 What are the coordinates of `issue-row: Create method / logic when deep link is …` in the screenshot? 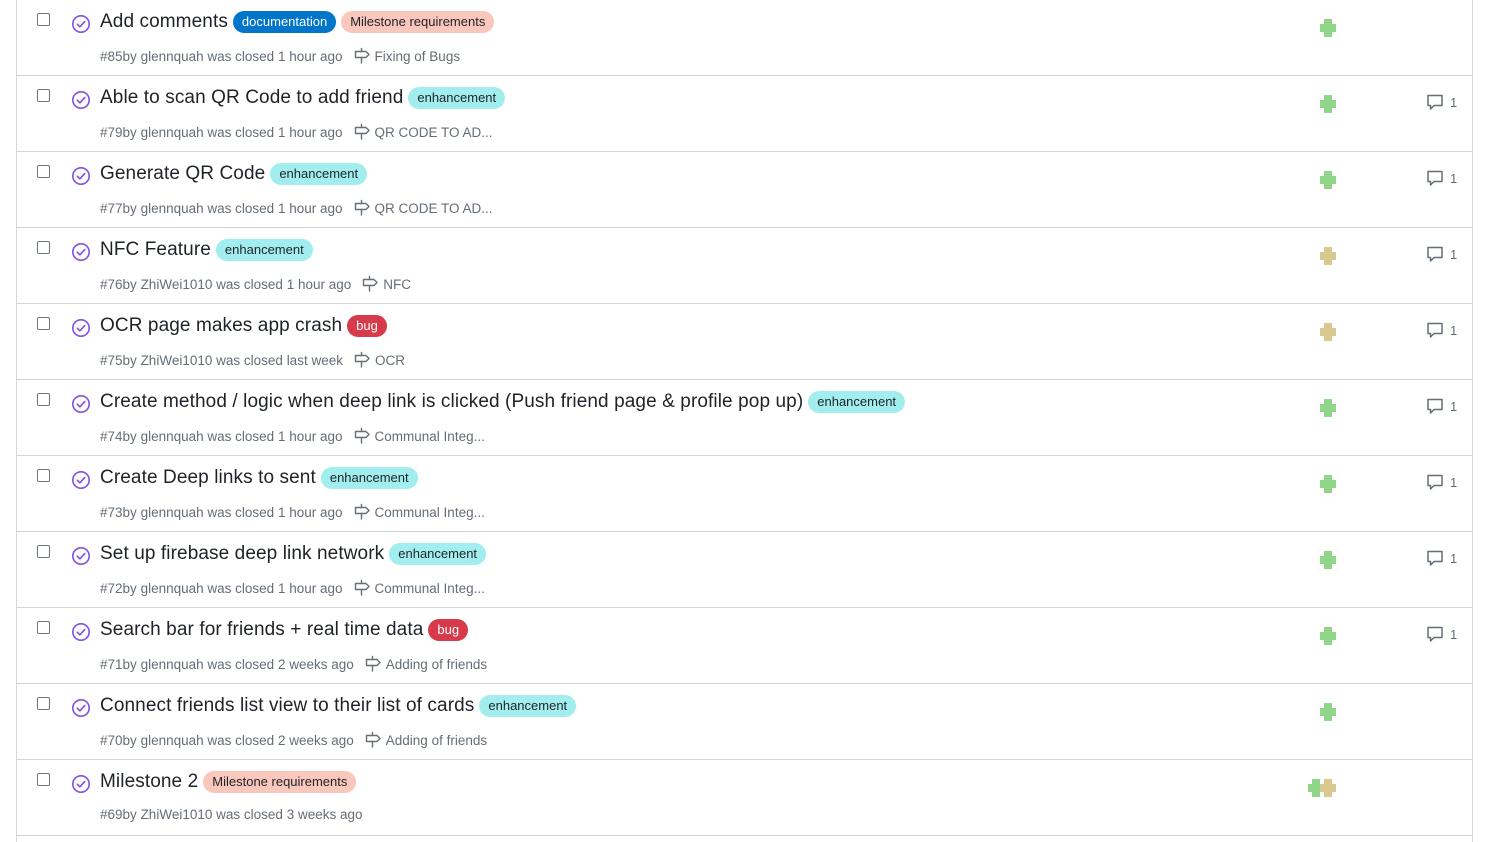 It's located at (744, 418).